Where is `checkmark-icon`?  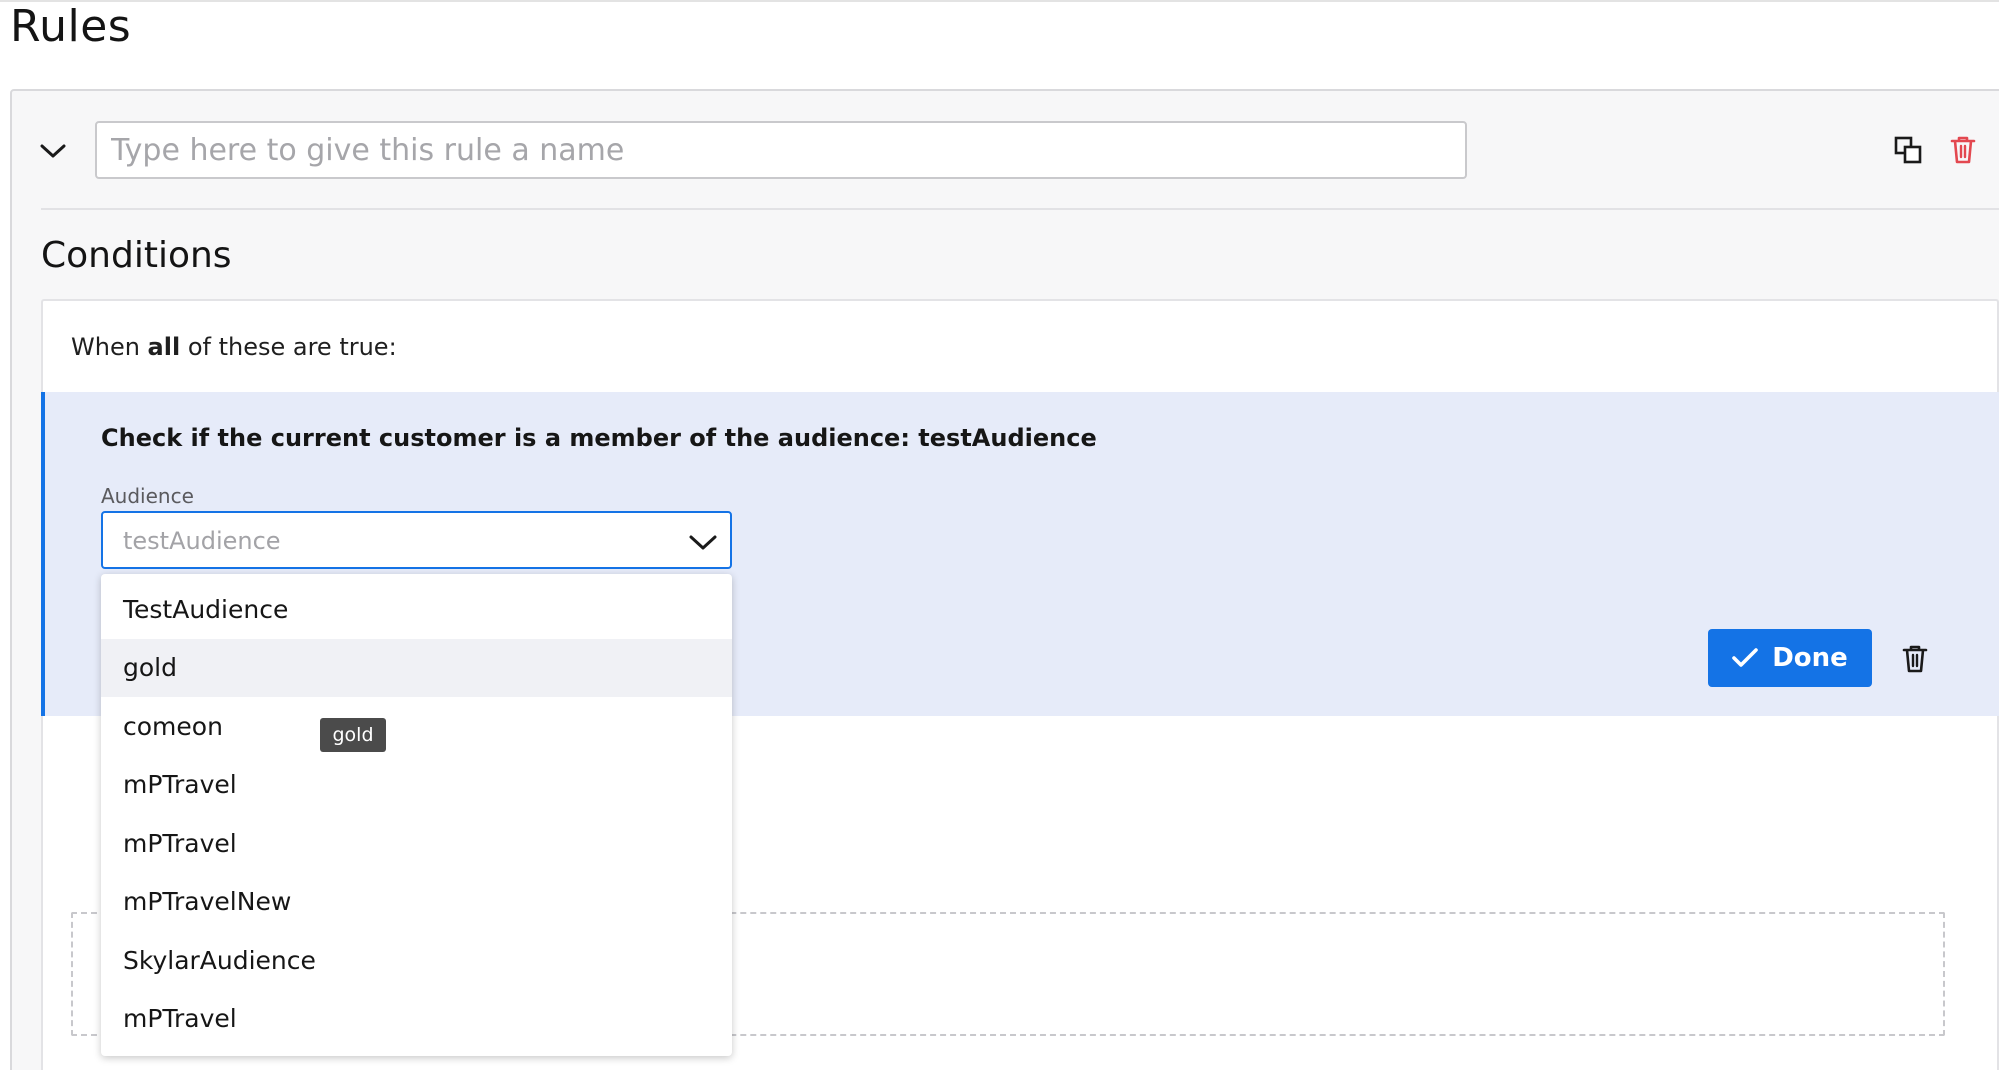 checkmark-icon is located at coordinates (1745, 657).